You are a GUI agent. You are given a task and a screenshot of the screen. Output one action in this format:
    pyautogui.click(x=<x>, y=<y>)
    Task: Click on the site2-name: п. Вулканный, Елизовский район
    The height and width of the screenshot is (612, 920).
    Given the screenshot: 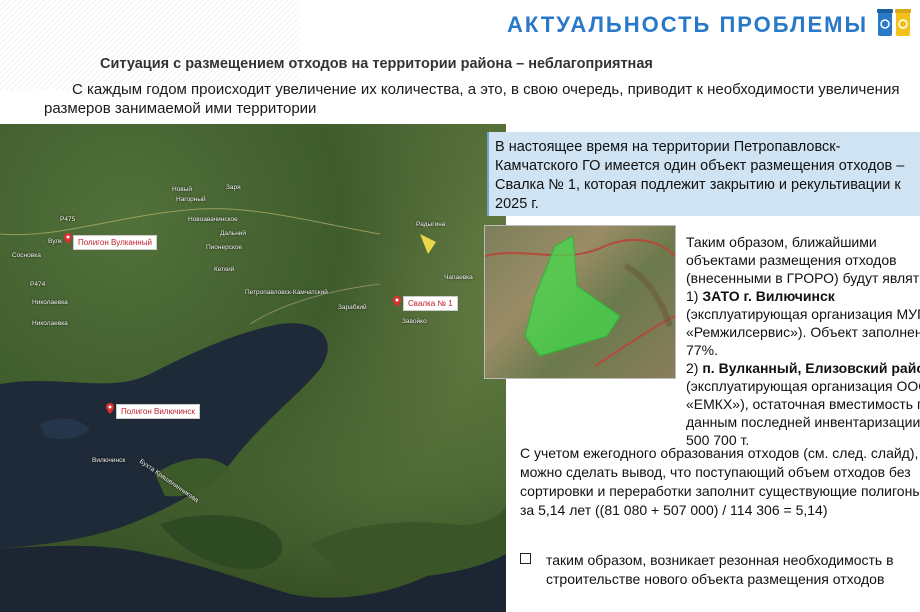 What is the action you would take?
    pyautogui.click(x=811, y=368)
    